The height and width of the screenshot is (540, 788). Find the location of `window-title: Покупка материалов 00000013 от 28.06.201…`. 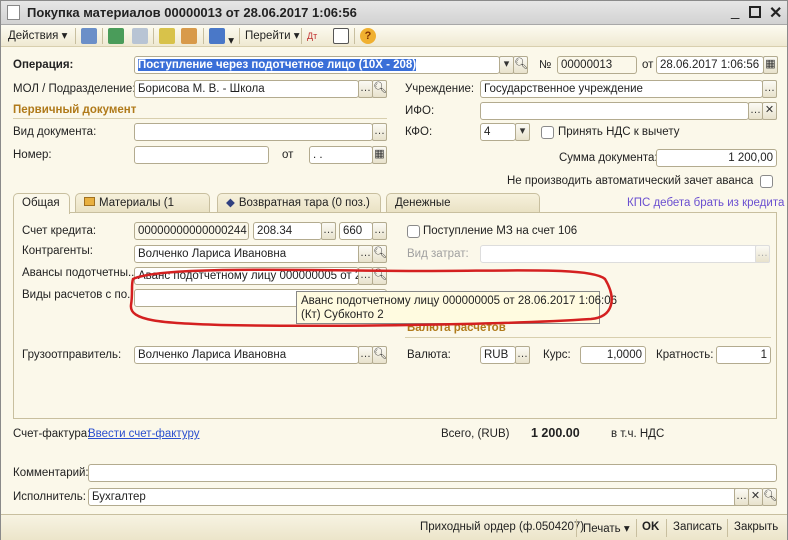

window-title: Покупка материалов 00000013 от 28.06.201… is located at coordinates (192, 12).